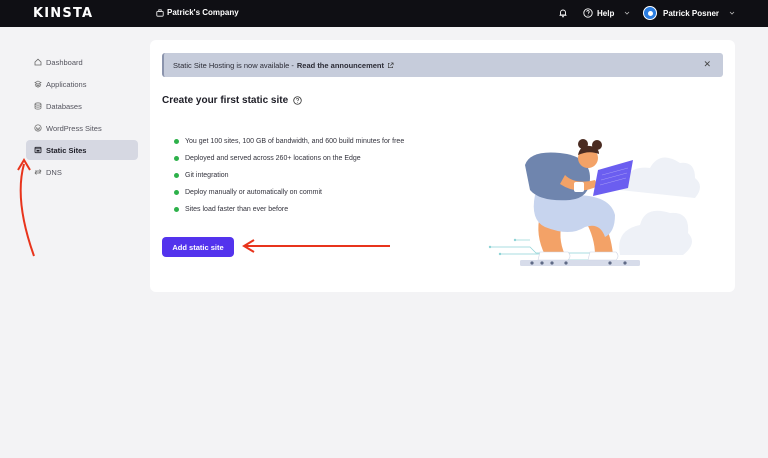 This screenshot has height=458, width=768. I want to click on list-item: Sites load faster than ever before, so click(289, 209).